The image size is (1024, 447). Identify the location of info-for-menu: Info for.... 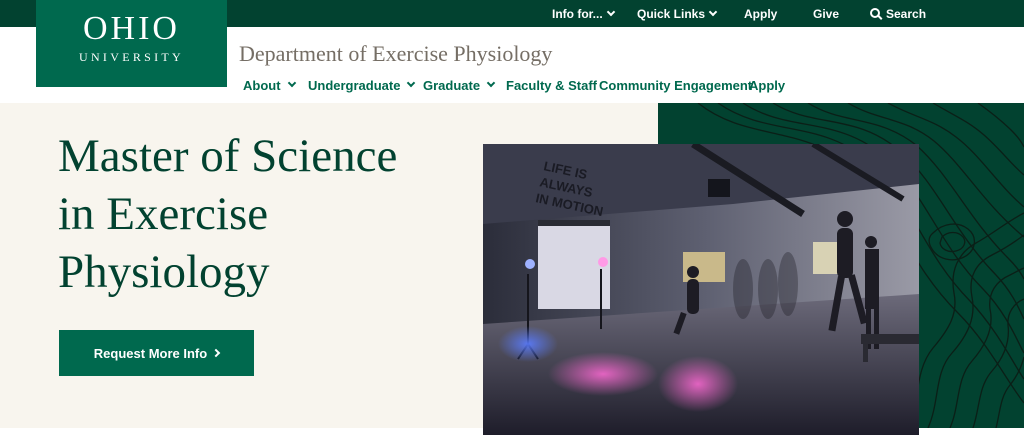
(583, 13).